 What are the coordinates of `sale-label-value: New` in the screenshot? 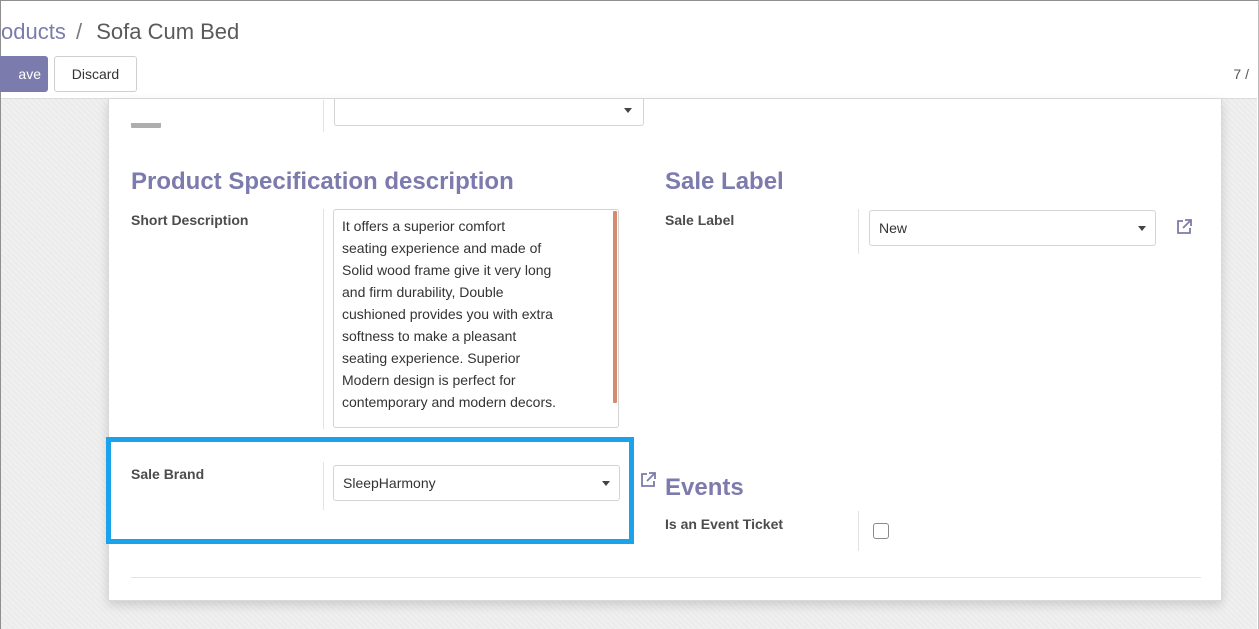 It's located at (893, 228).